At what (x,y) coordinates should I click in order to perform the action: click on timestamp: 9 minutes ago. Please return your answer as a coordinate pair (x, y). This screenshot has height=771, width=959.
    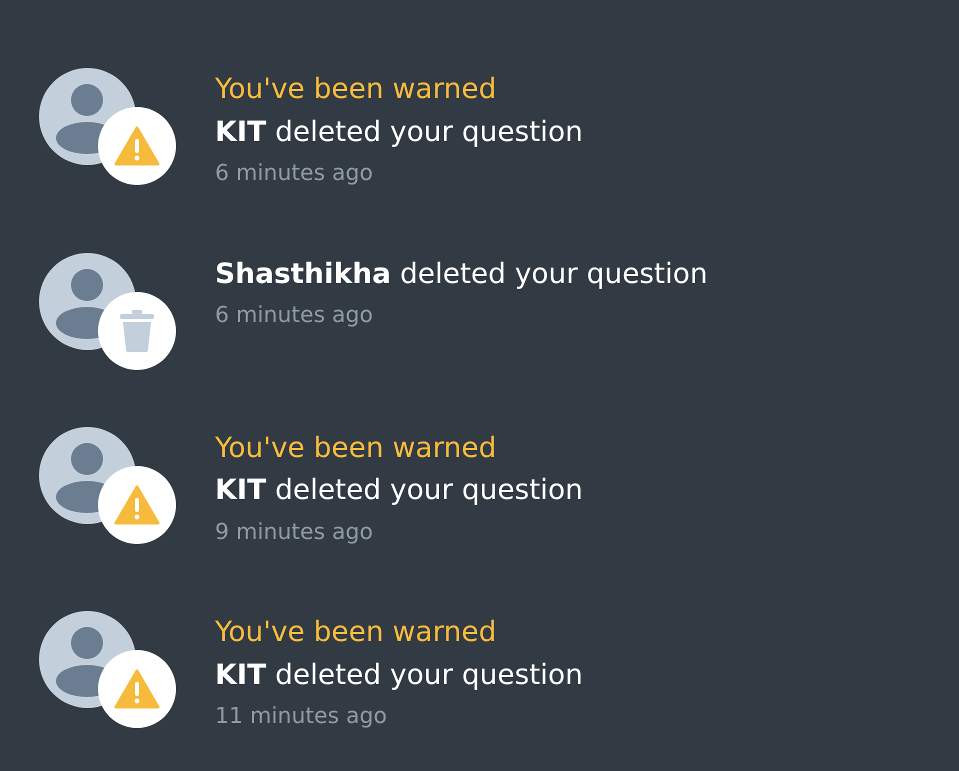
    Looking at the image, I should click on (294, 532).